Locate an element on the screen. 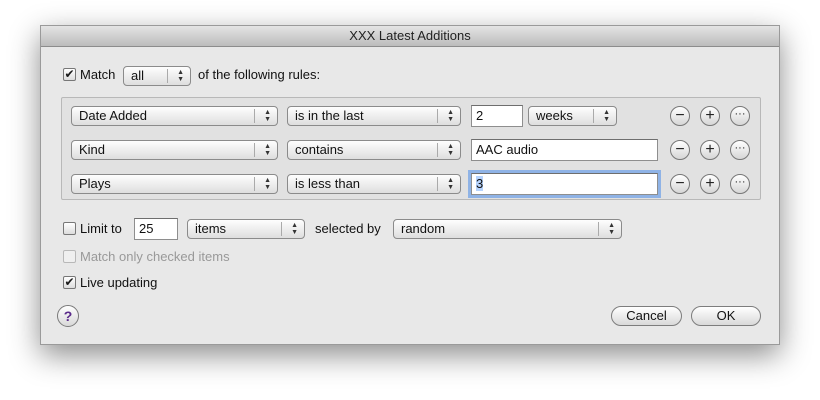  limit-checkbox is located at coordinates (69, 228).